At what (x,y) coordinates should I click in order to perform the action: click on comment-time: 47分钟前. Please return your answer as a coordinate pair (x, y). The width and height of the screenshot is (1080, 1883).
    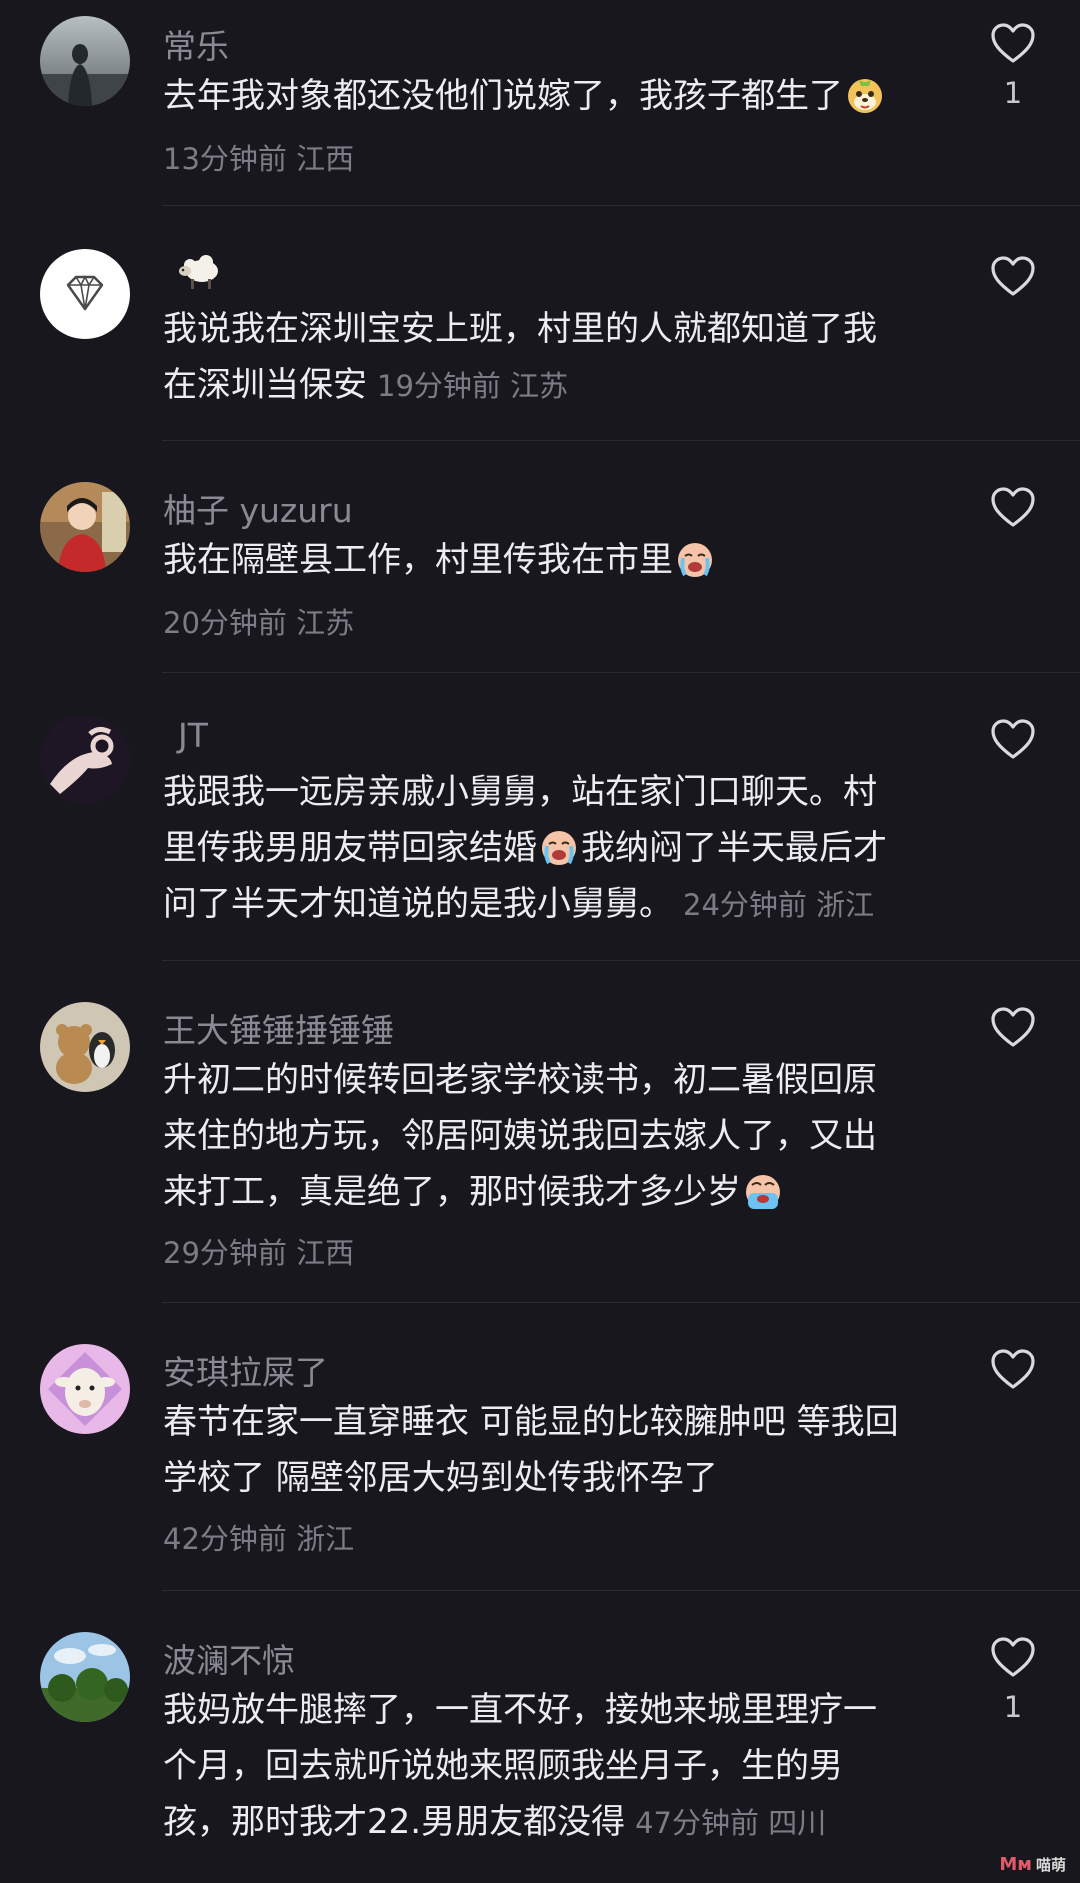
    Looking at the image, I should click on (697, 1823).